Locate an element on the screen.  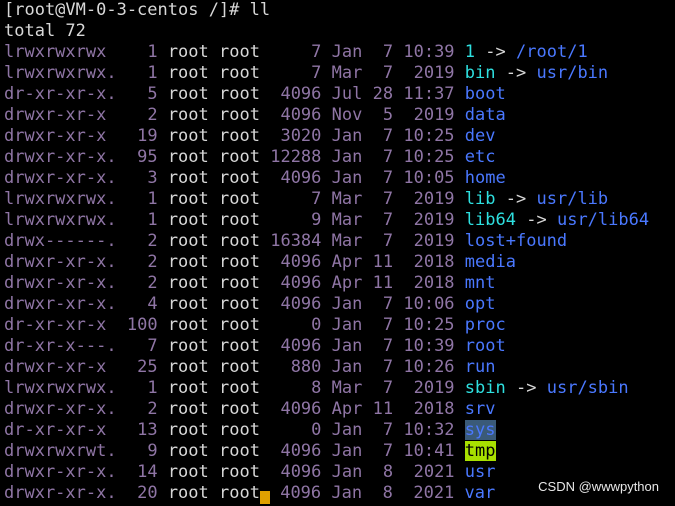
entry-name: lib64 is located at coordinates (490, 220).